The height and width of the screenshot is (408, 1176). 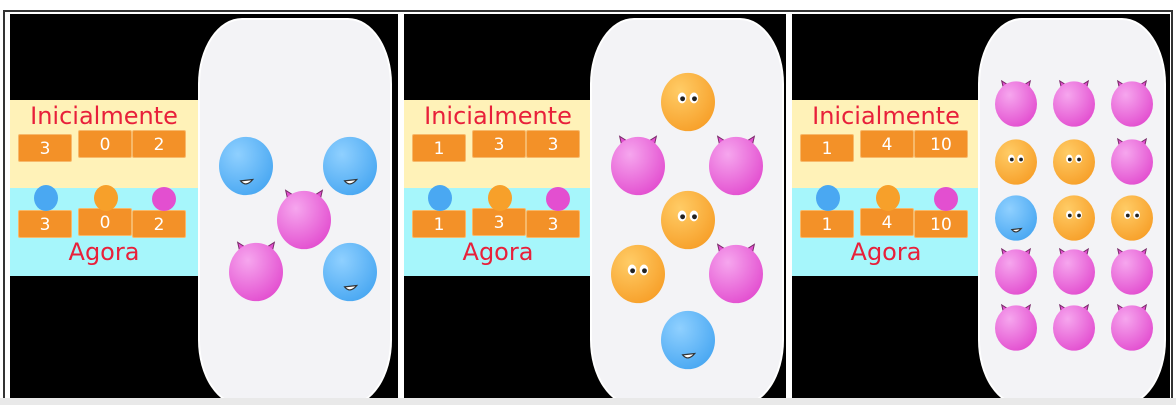 What do you see at coordinates (941, 224) in the screenshot?
I see `now-count-pink: 10` at bounding box center [941, 224].